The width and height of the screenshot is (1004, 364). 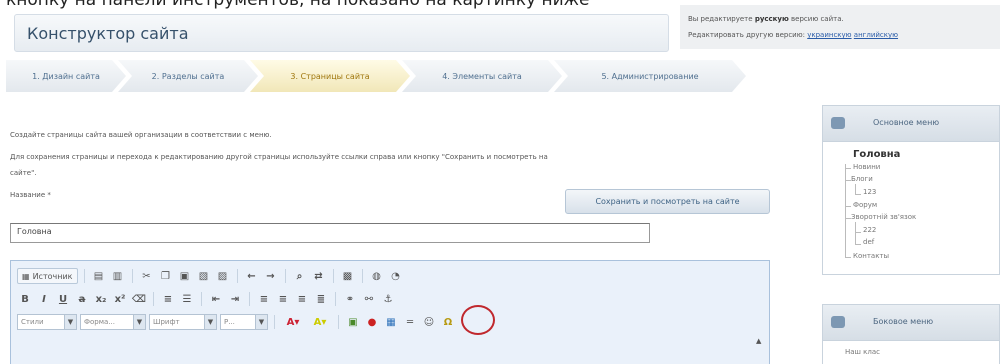 I want to click on text-color-icon: A▾, so click(x=293, y=322).